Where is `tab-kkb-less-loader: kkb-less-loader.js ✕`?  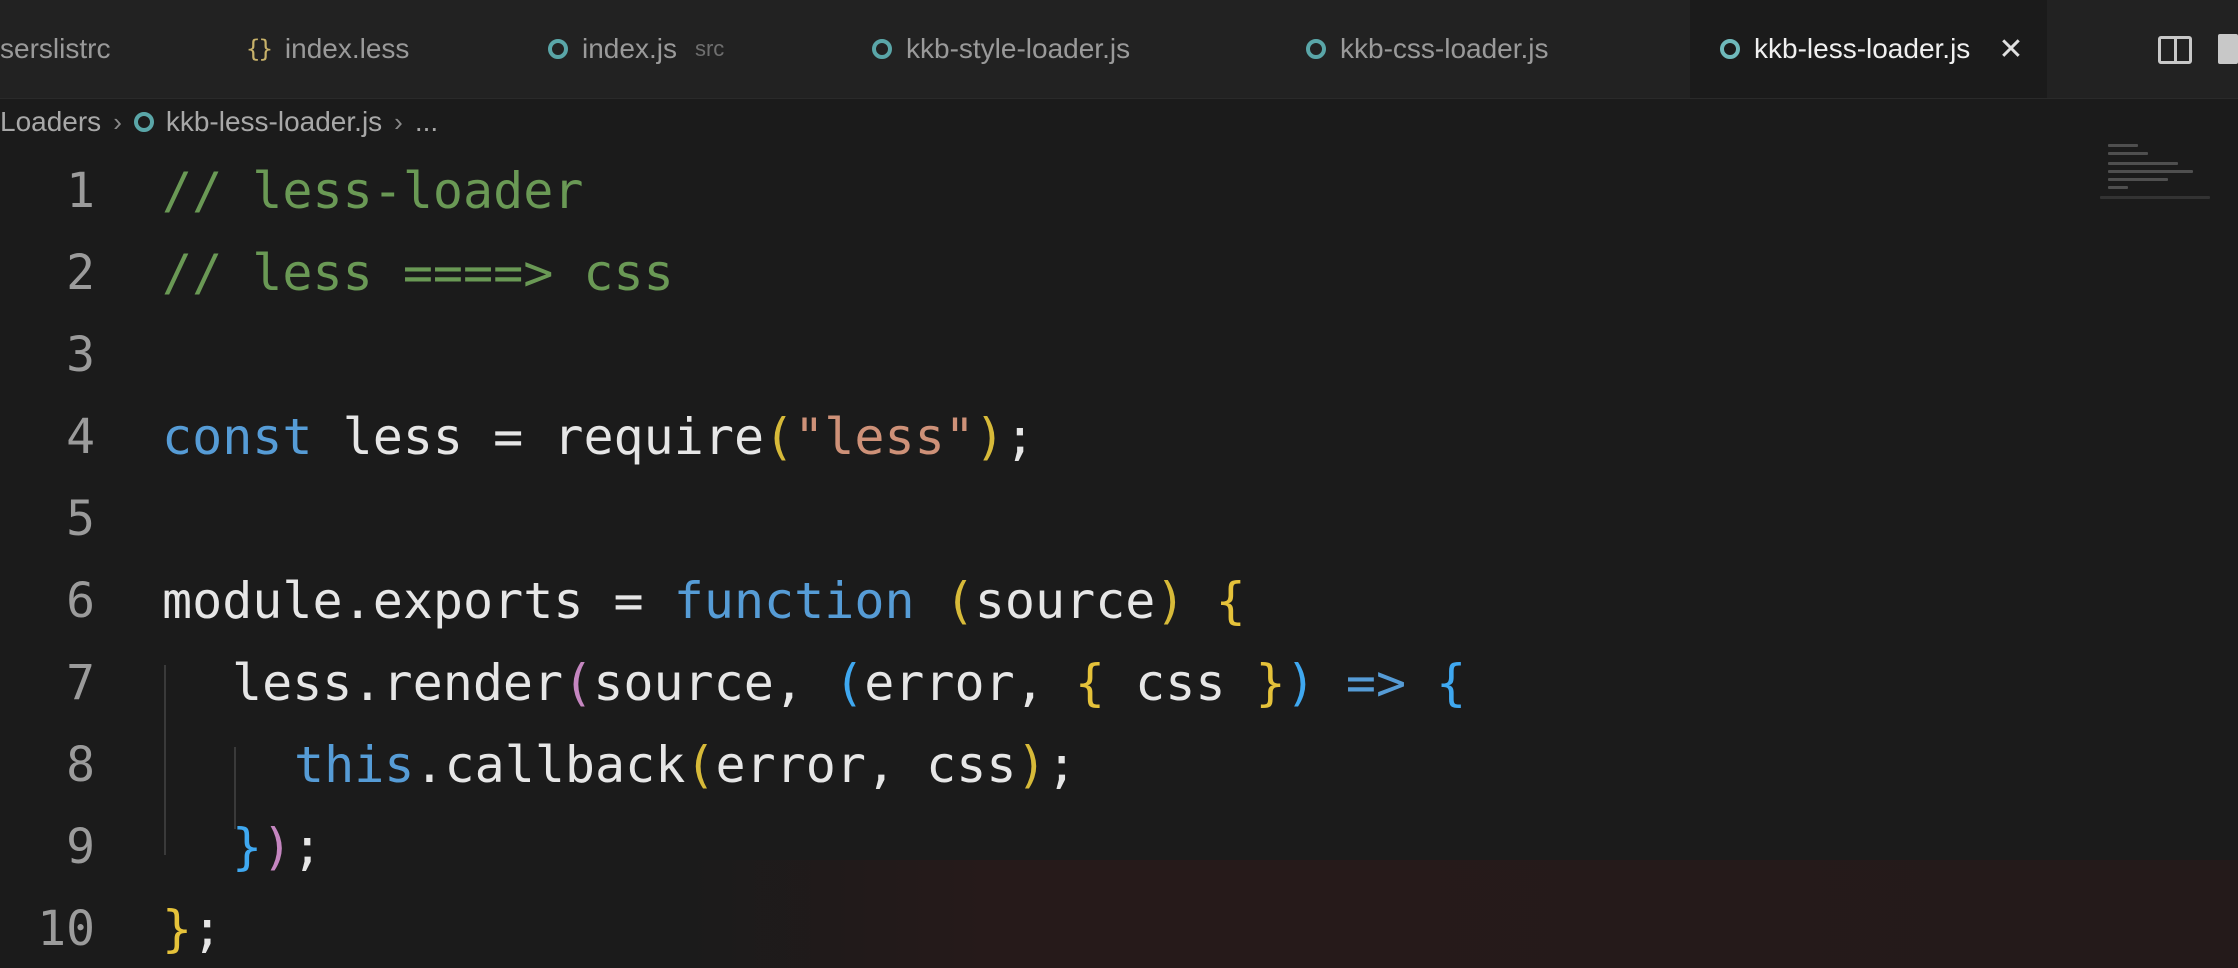 tab-kkb-less-loader: kkb-less-loader.js ✕ is located at coordinates (1869, 49).